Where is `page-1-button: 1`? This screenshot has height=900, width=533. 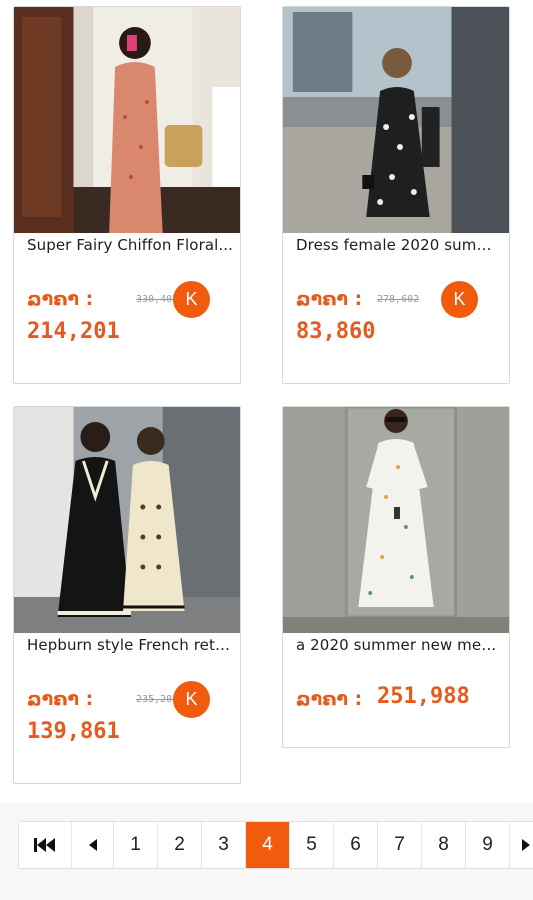 page-1-button: 1 is located at coordinates (136, 845).